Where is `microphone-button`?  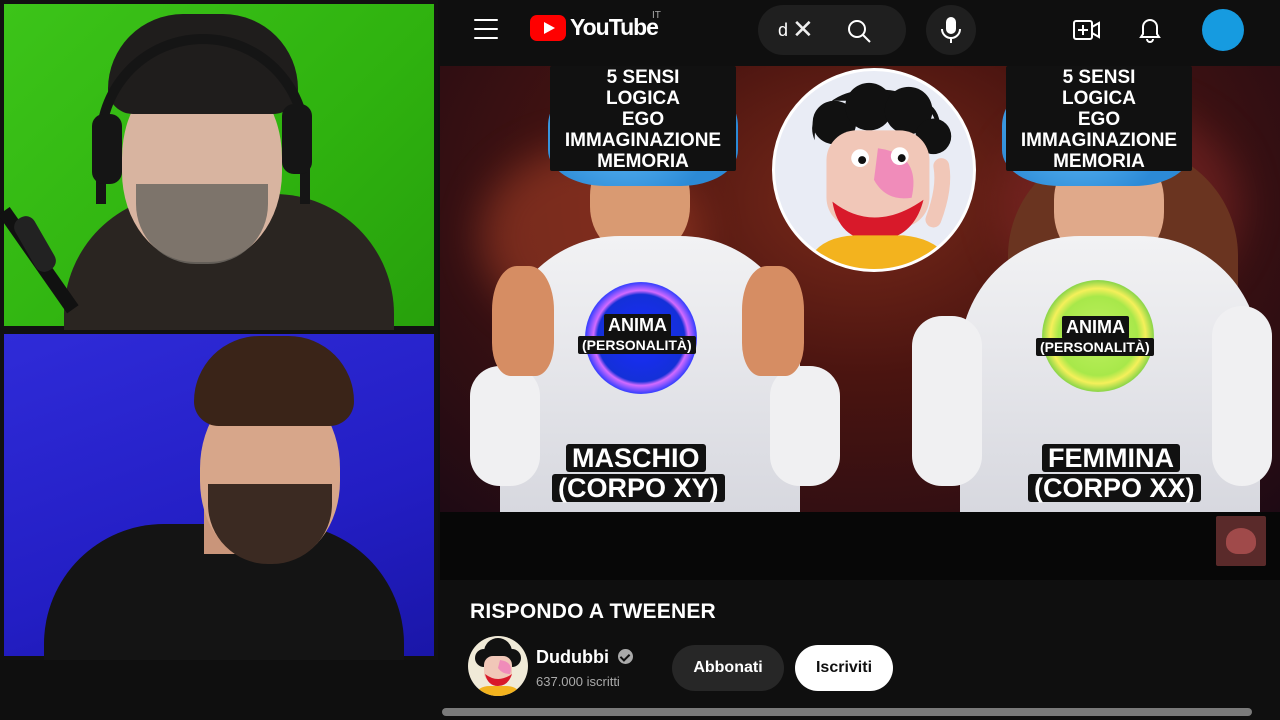
microphone-button is located at coordinates (951, 30).